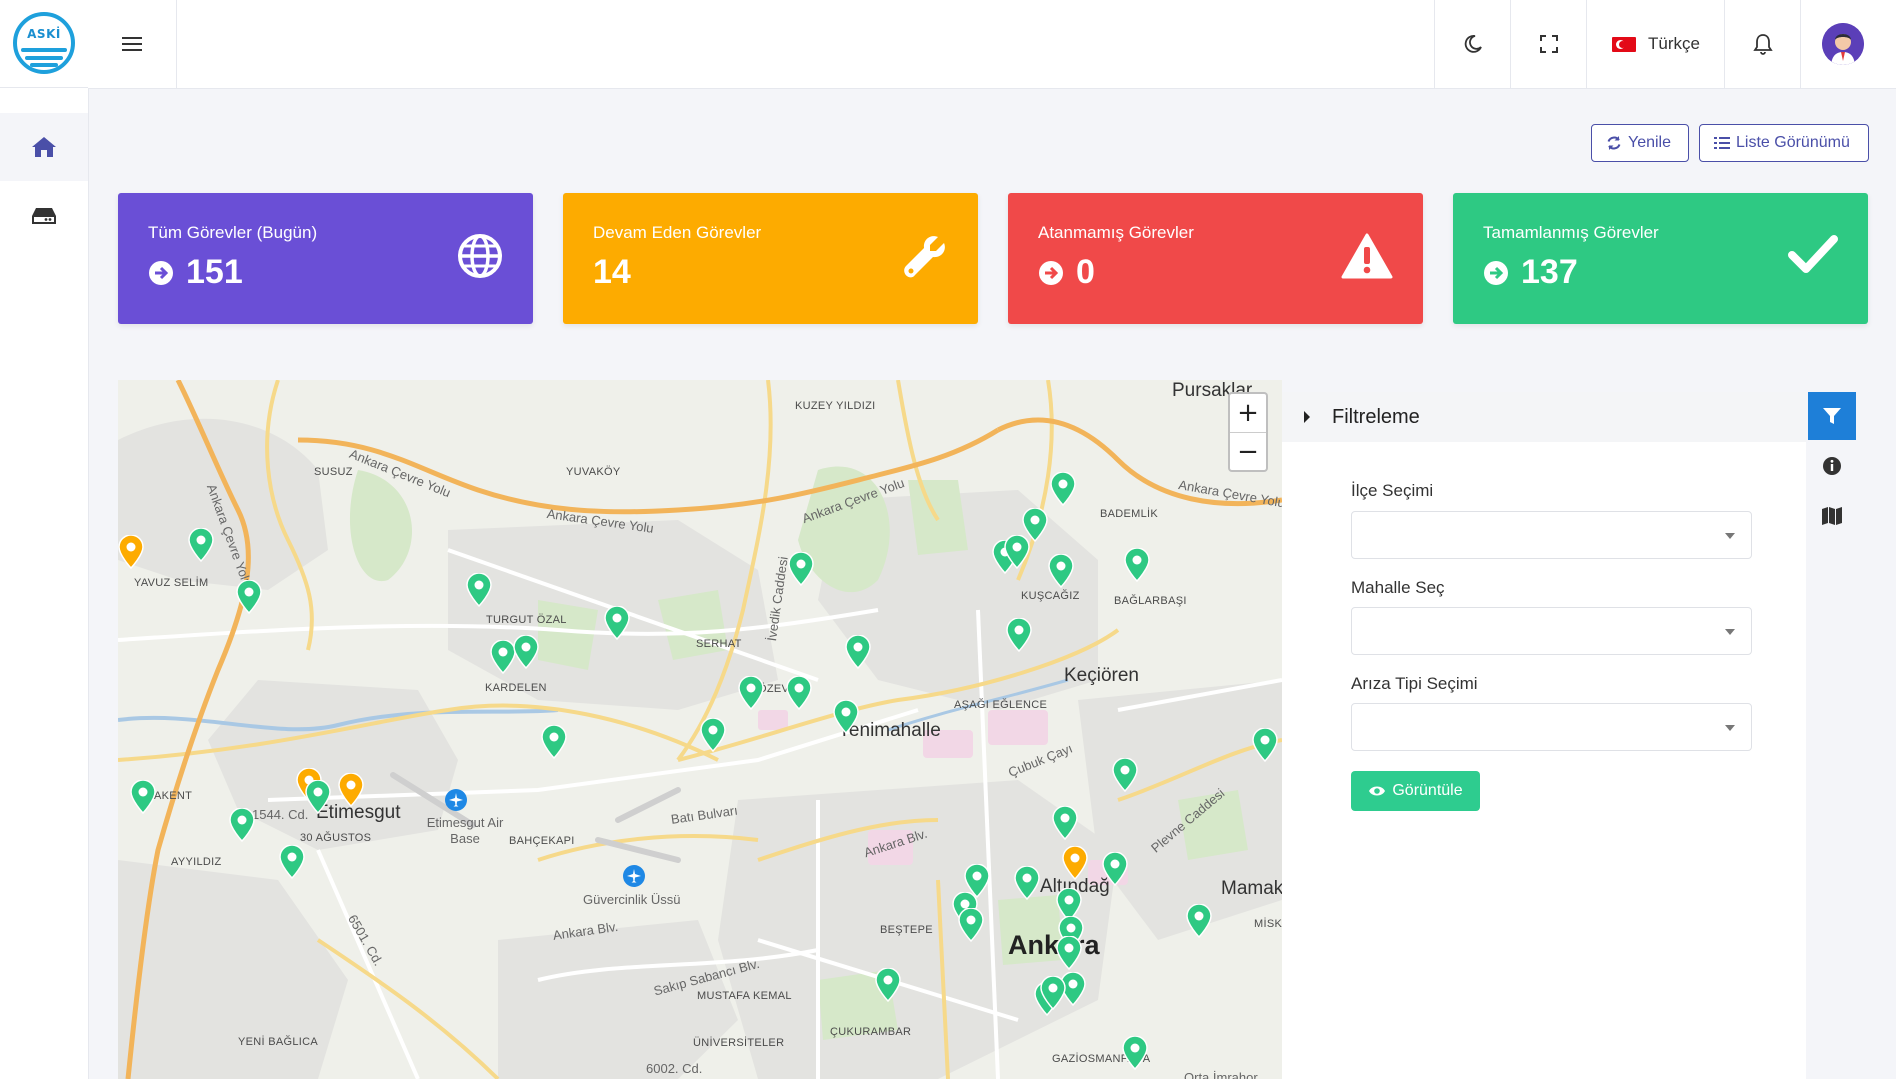 The width and height of the screenshot is (1896, 1079). Describe the element at coordinates (1762, 44) in the screenshot. I see `notifications-button` at that location.